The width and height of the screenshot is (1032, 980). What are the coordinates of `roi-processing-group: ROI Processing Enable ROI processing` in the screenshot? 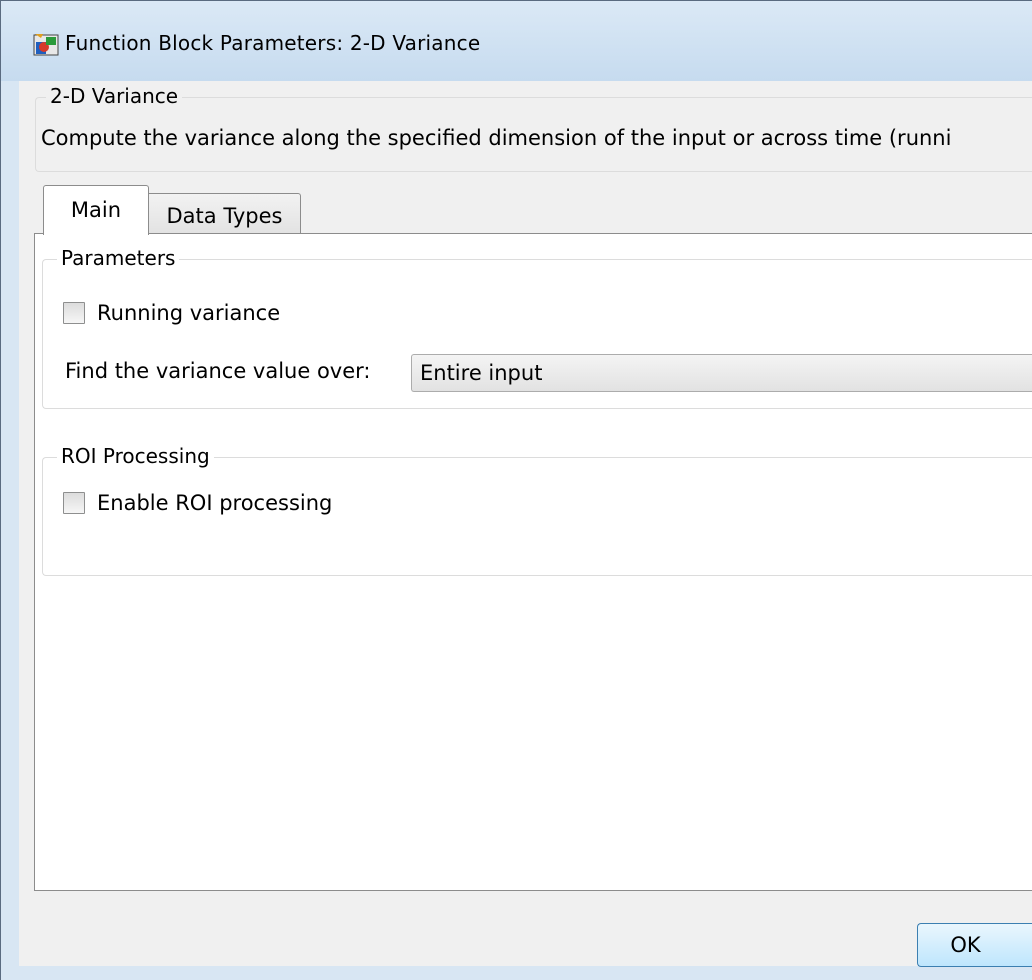 It's located at (537, 510).